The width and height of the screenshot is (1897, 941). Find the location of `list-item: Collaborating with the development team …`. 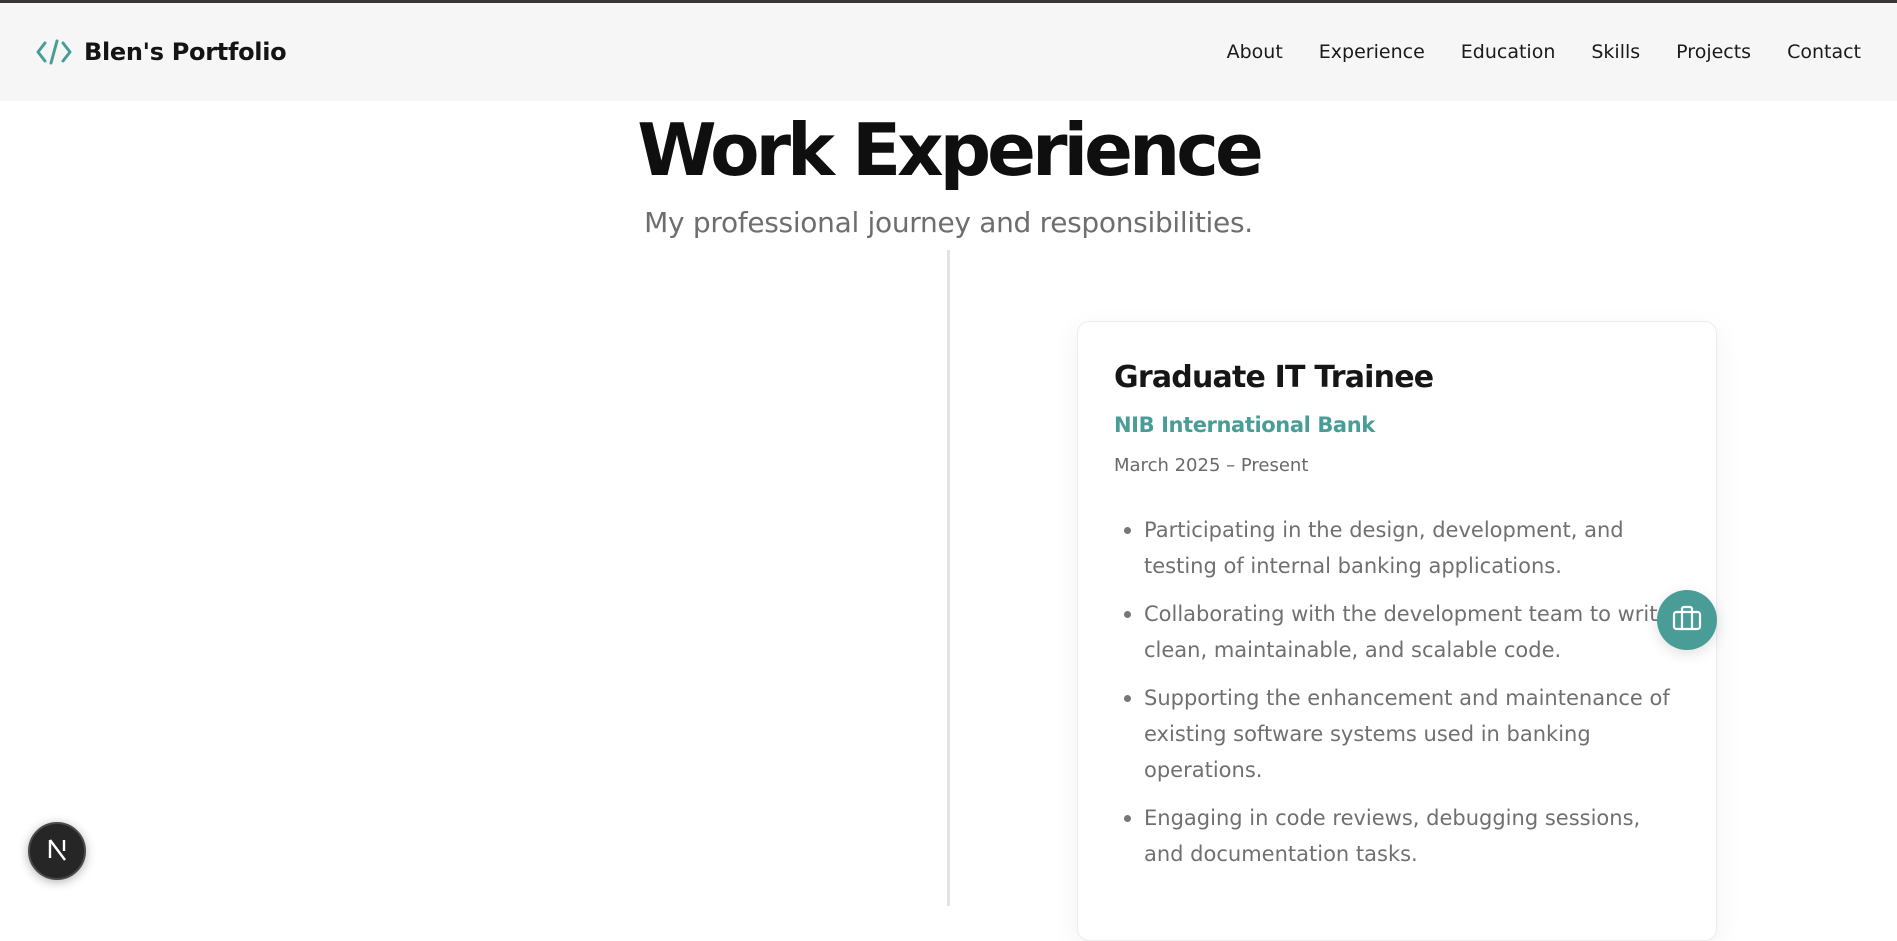

list-item: Collaborating with the development team … is located at coordinates (1397, 632).